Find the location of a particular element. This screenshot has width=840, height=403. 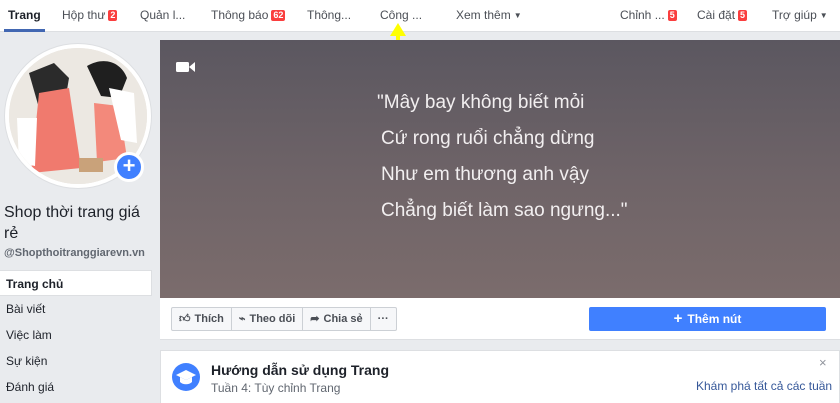

menu-item-su-kien: Sự kiện is located at coordinates (76, 361).